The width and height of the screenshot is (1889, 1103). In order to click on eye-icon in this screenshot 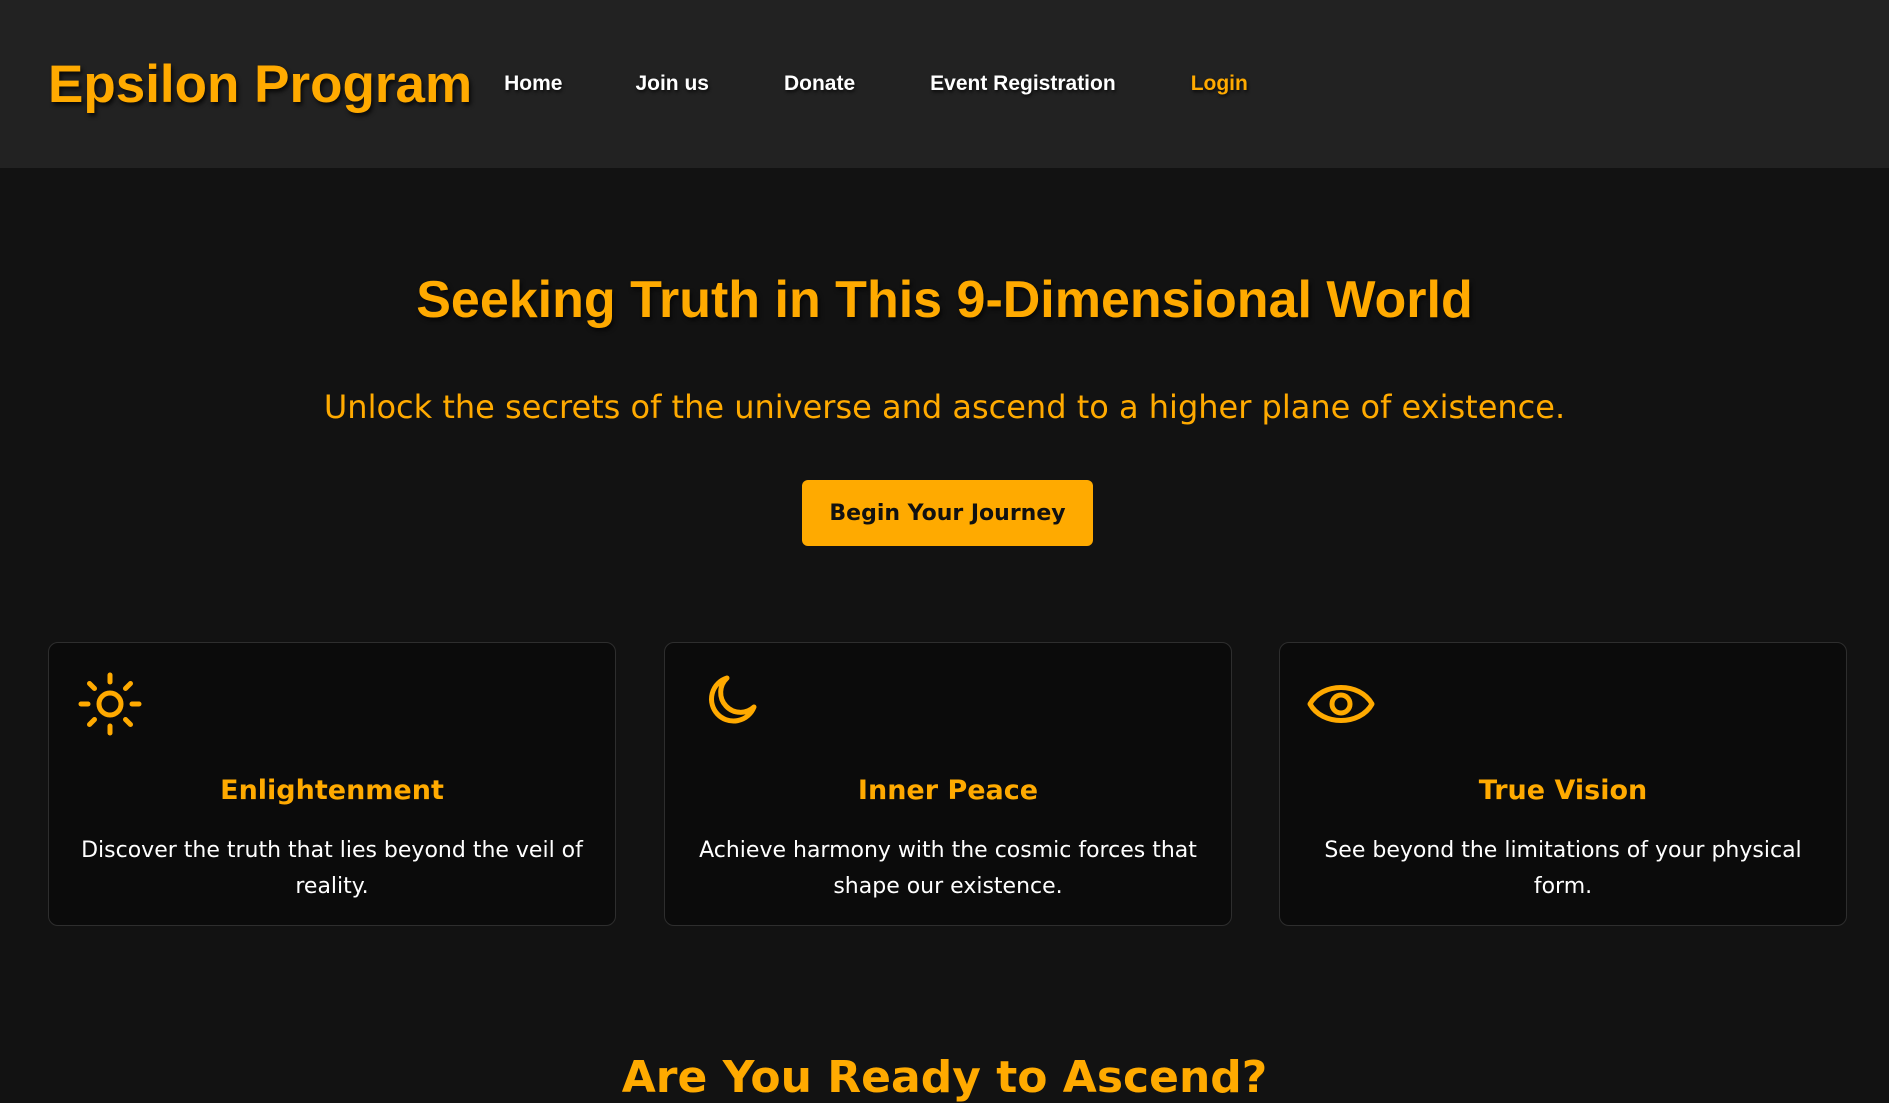, I will do `click(1341, 704)`.